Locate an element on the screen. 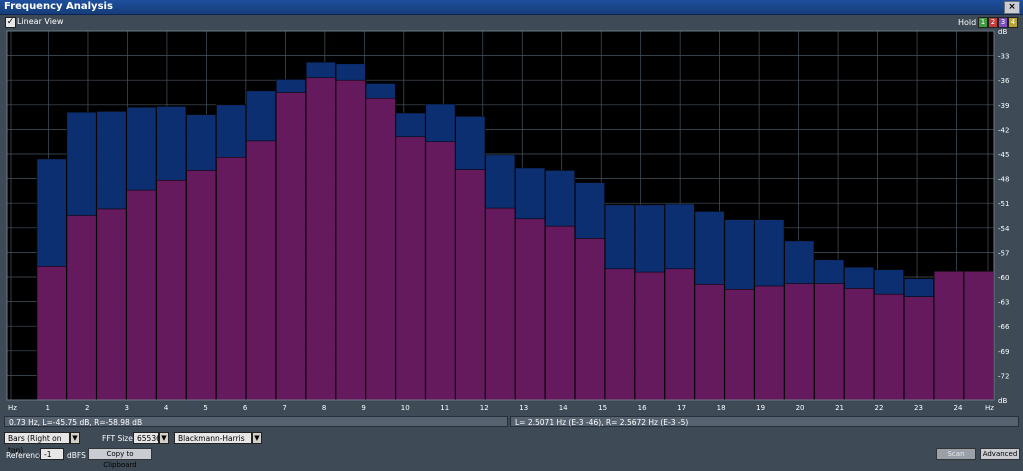 The image size is (1023, 471). copy-to-clipboard-button: Copy to Clipboard is located at coordinates (120, 458).